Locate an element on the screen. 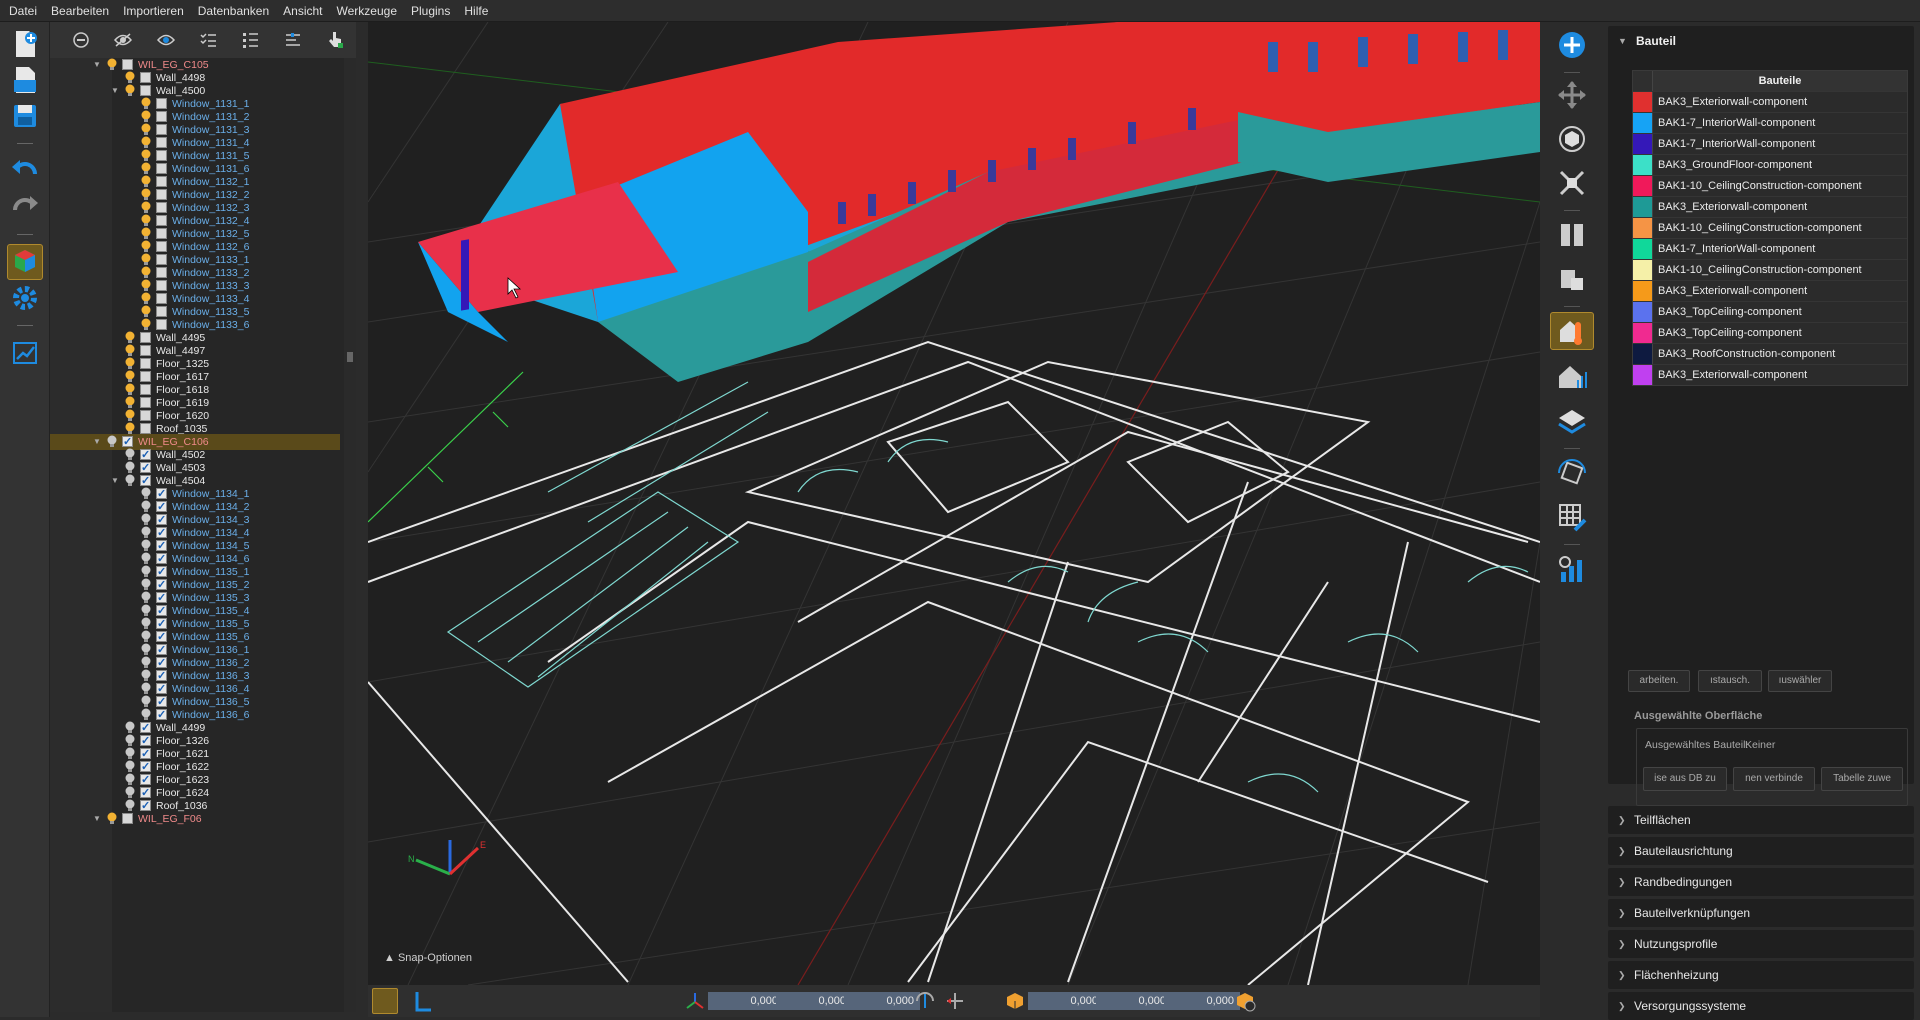  hide-icon is located at coordinates (81, 40).